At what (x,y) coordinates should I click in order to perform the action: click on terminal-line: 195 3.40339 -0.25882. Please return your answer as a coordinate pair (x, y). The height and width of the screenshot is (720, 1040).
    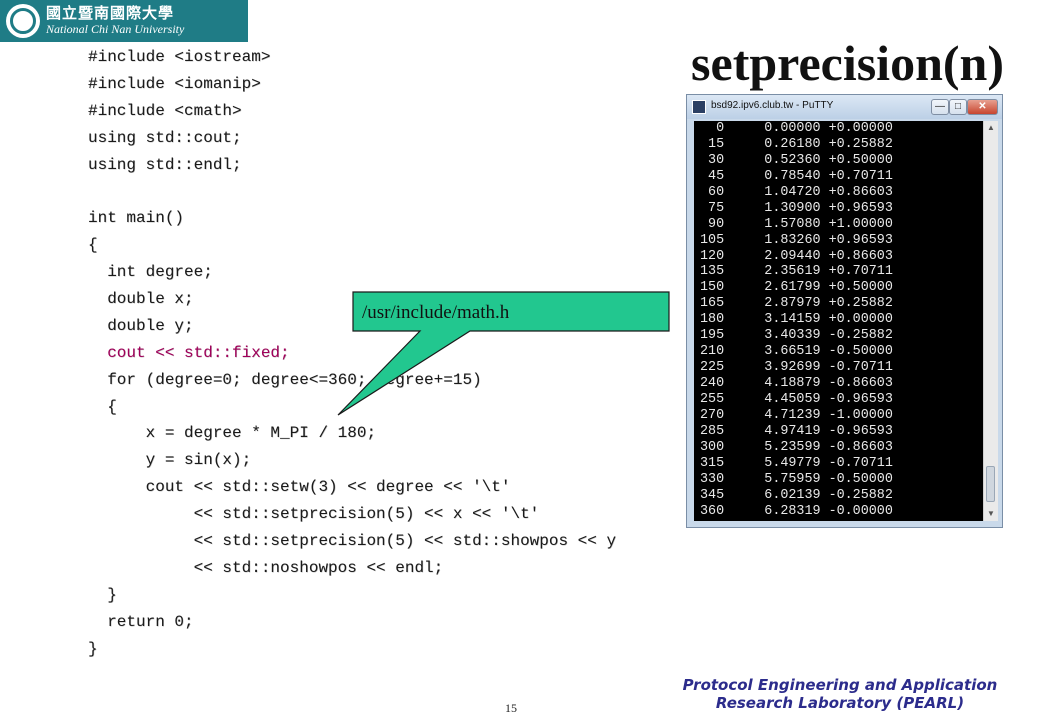
    Looking at the image, I should click on (796, 336).